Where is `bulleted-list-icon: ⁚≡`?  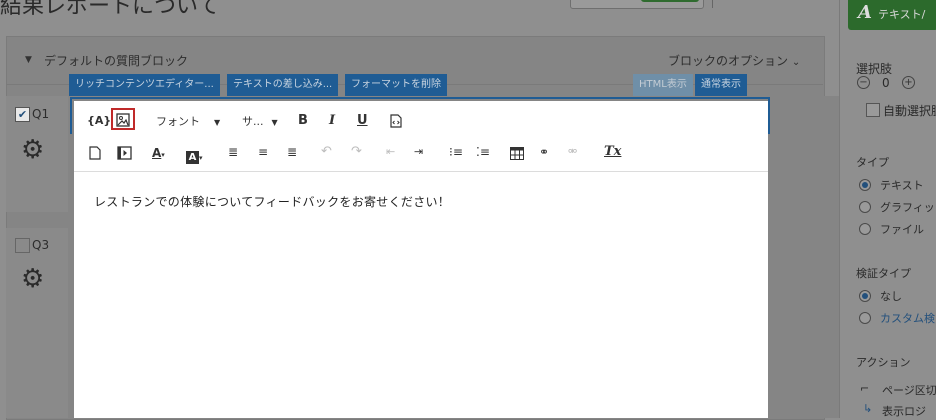
bulleted-list-icon: ⁚≡ is located at coordinates (483, 152).